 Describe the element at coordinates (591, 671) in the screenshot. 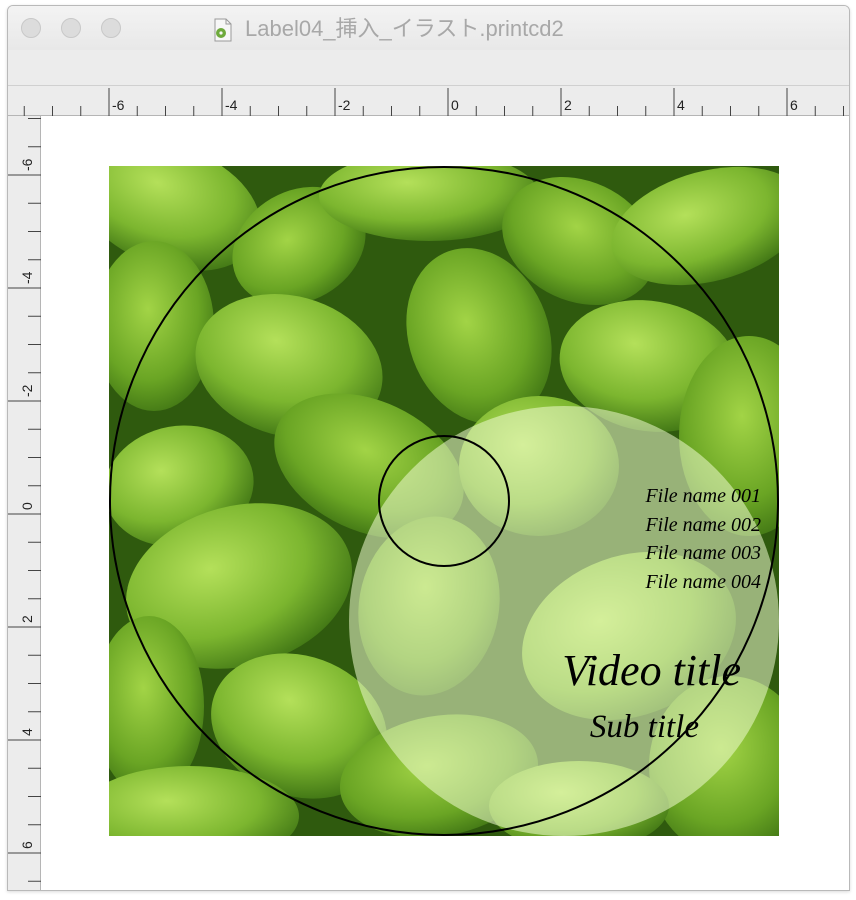

I see `video-title: Video title` at that location.